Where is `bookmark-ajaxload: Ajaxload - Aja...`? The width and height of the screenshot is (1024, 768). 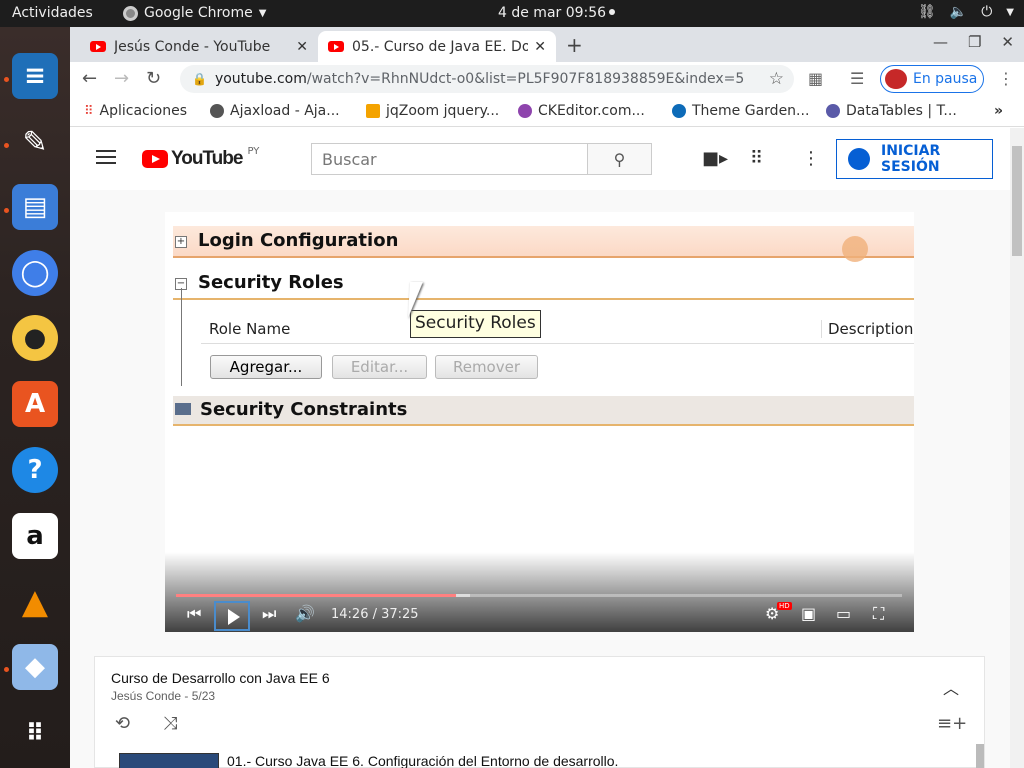 bookmark-ajaxload: Ajaxload - Aja... is located at coordinates (275, 111).